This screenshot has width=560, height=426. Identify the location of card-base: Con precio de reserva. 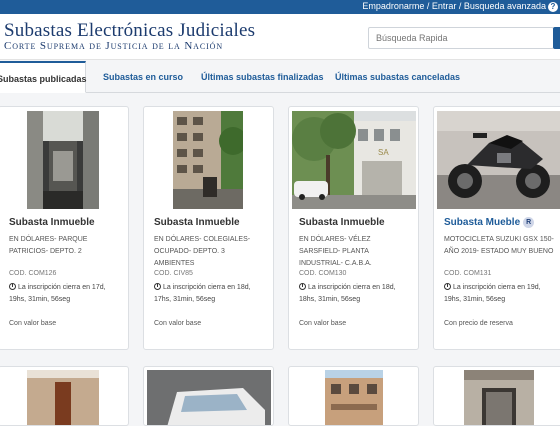
(478, 323).